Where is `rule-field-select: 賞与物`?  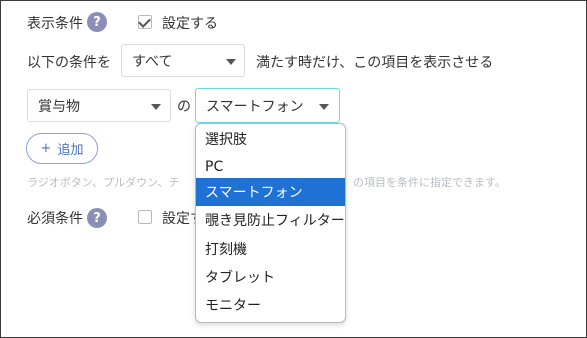
rule-field-select: 賞与物 is located at coordinates (99, 105).